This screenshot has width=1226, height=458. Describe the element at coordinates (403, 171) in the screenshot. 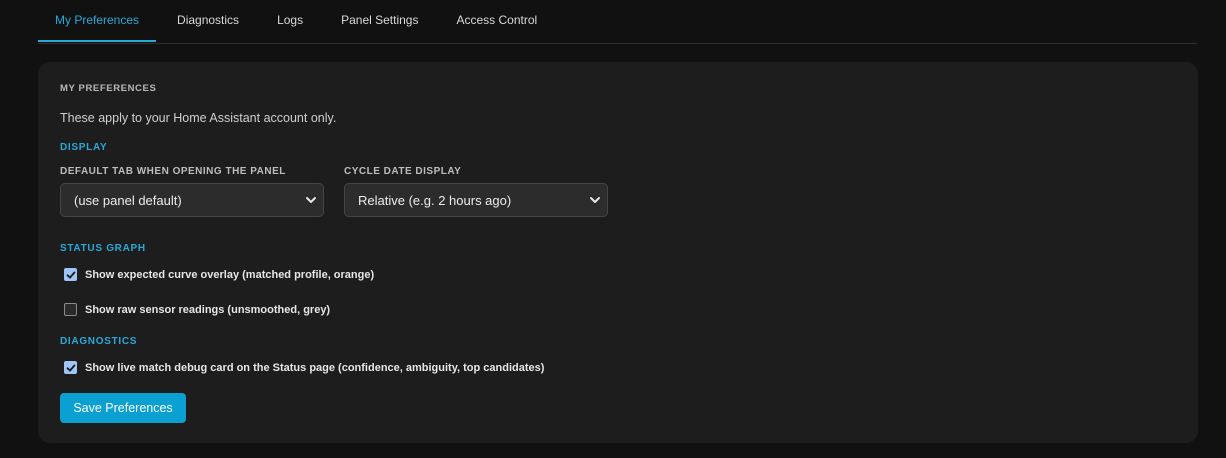

I see `cycle-date-label: CYCLE DATE DISPLAY` at that location.